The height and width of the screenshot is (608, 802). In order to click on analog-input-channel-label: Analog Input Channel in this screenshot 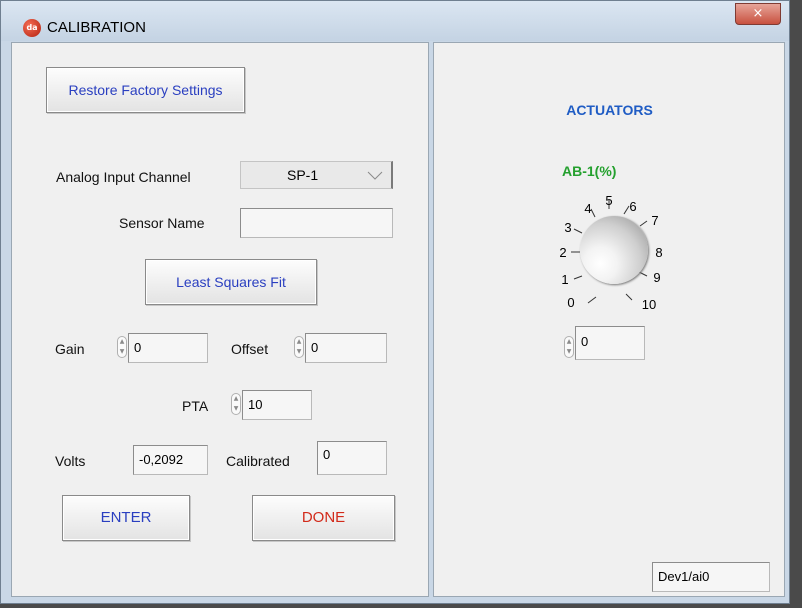, I will do `click(123, 177)`.